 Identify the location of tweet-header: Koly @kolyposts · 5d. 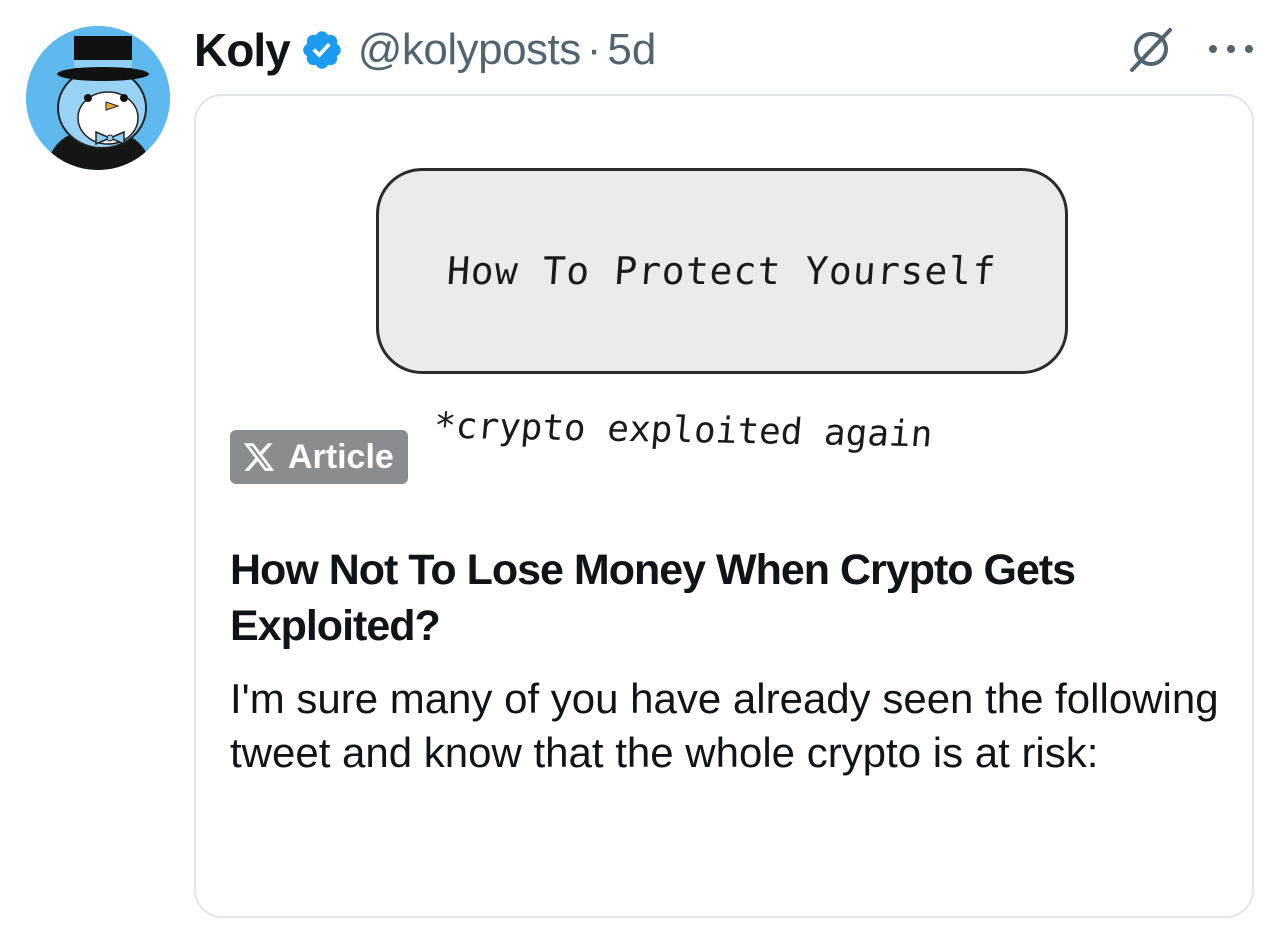
(425, 50).